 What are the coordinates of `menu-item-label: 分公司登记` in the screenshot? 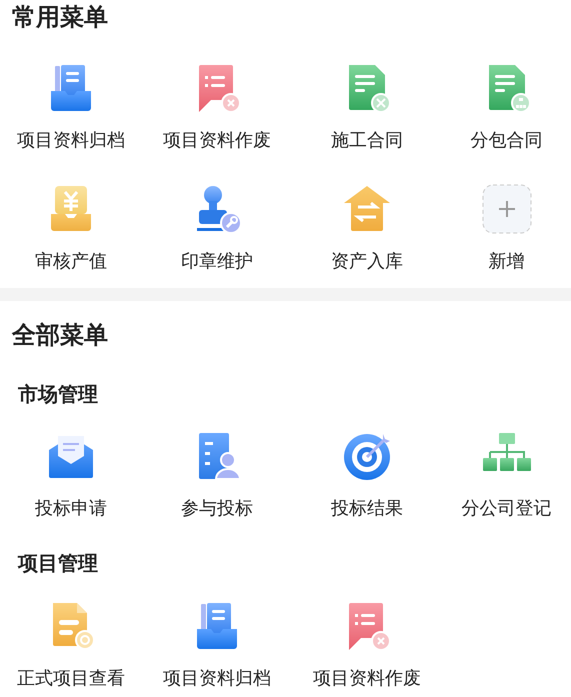 It's located at (507, 508).